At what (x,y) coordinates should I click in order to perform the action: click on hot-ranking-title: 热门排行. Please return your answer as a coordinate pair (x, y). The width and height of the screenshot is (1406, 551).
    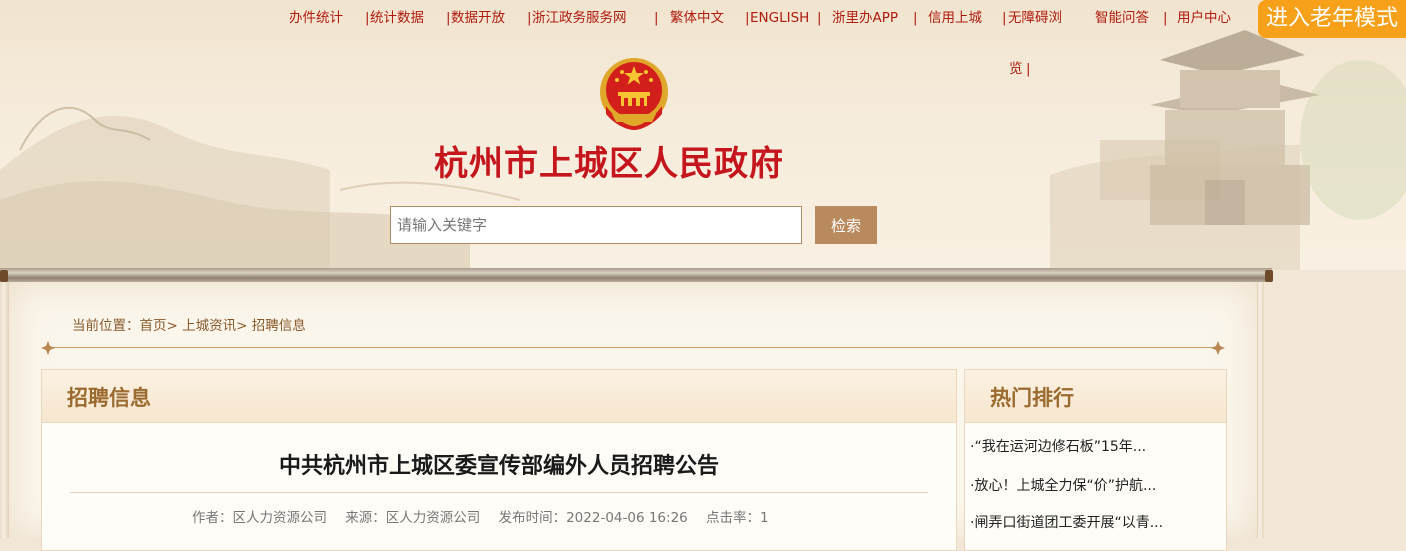
    Looking at the image, I should click on (1032, 398).